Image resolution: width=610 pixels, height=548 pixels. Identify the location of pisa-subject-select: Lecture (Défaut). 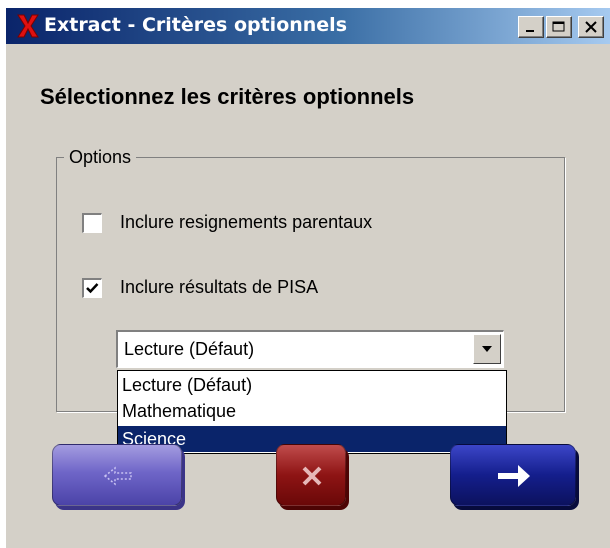
(310, 349).